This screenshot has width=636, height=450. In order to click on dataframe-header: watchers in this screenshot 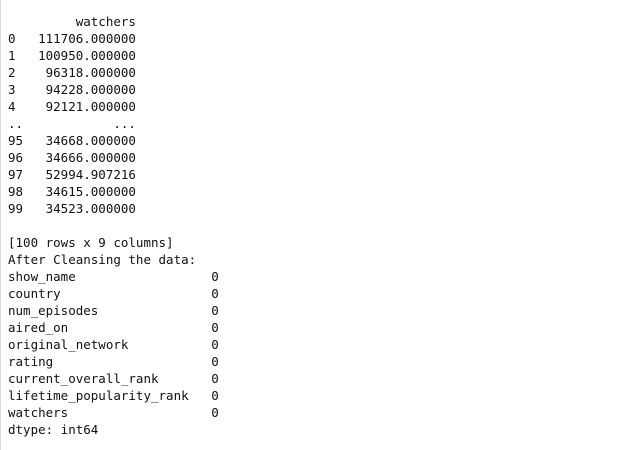, I will do `click(72, 21)`.